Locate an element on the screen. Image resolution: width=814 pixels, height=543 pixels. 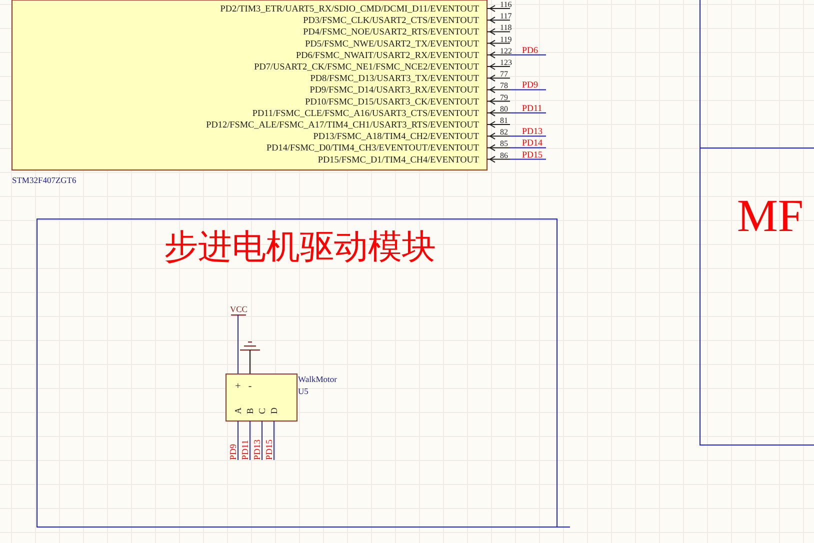
pin-number: 85 is located at coordinates (504, 143).